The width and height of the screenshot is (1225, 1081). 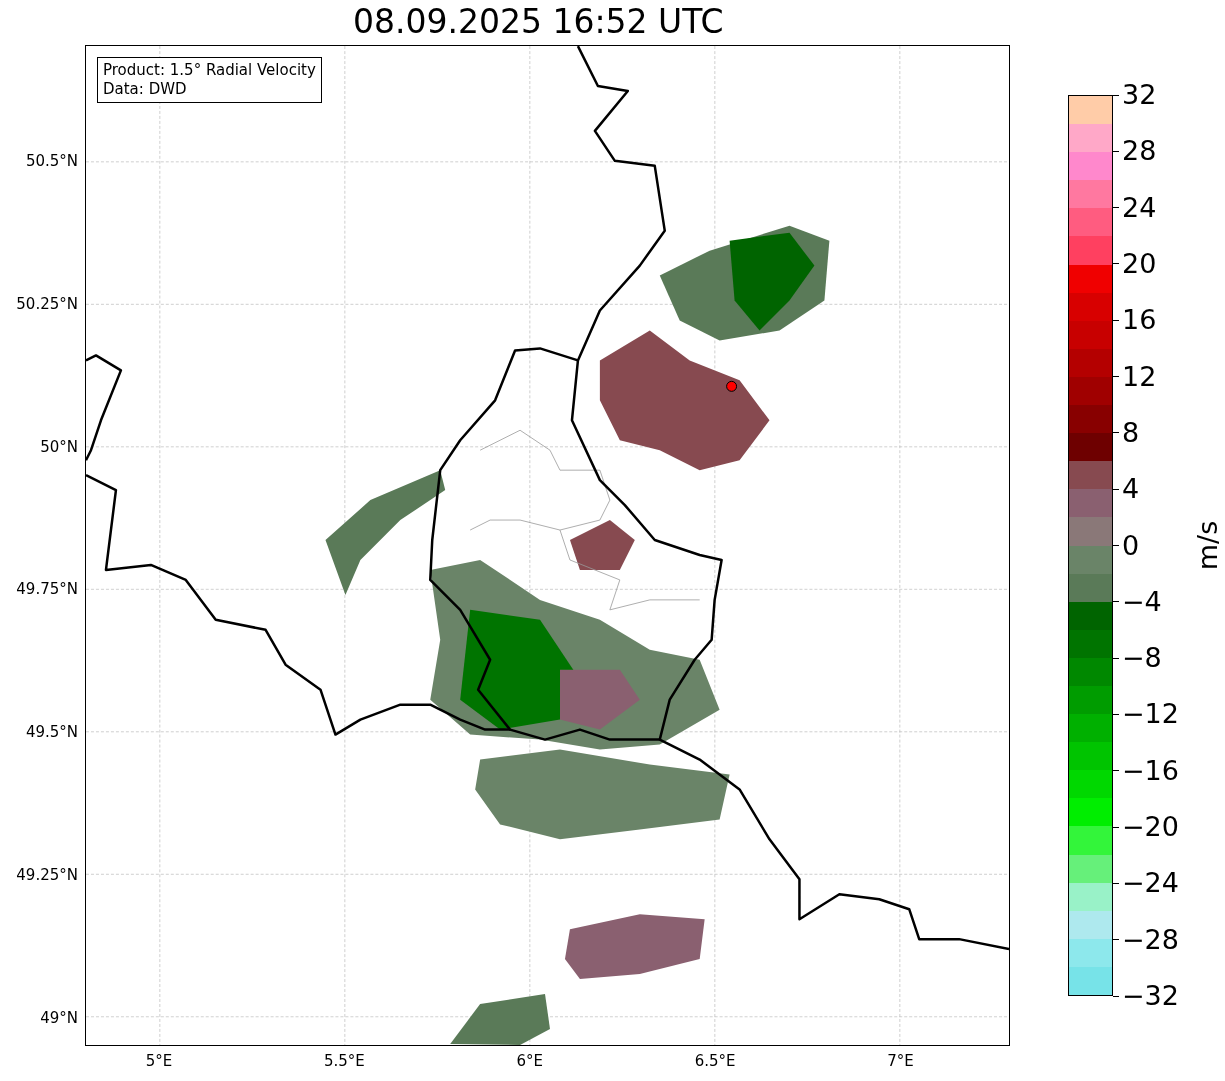 What do you see at coordinates (538, 22) in the screenshot?
I see `chart-title: 08.09.2025 16:52 UTC` at bounding box center [538, 22].